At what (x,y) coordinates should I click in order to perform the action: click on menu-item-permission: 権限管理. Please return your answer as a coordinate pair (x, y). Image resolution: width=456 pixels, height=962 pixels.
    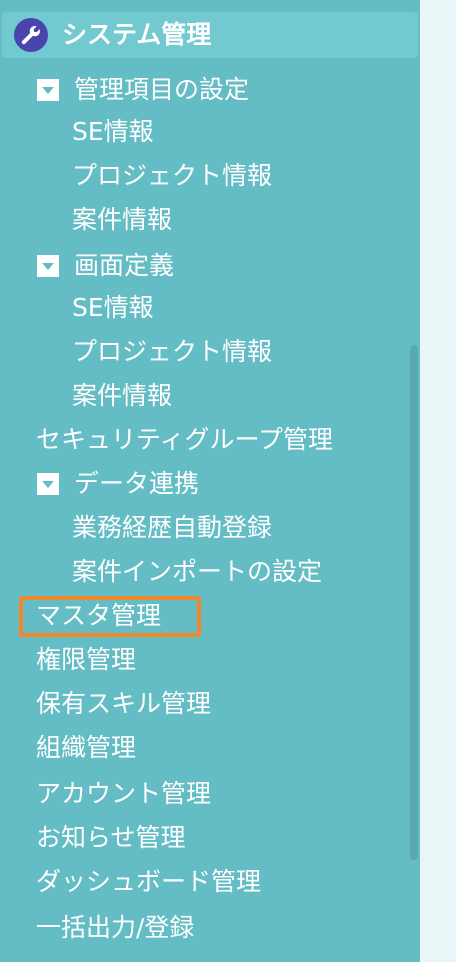
    Looking at the image, I should click on (86, 660).